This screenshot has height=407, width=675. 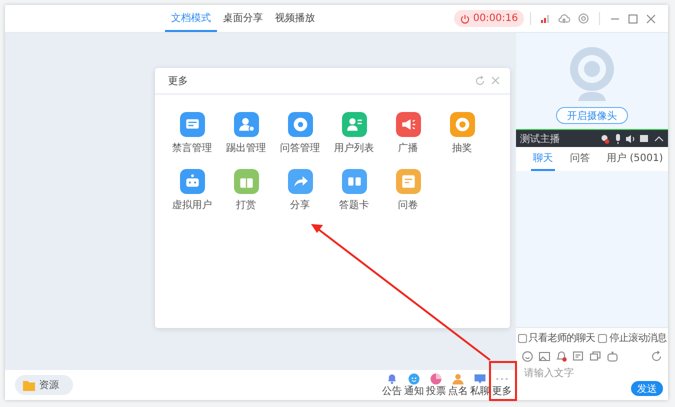 What do you see at coordinates (243, 18) in the screenshot?
I see `mode-tab: 桌面分享` at bounding box center [243, 18].